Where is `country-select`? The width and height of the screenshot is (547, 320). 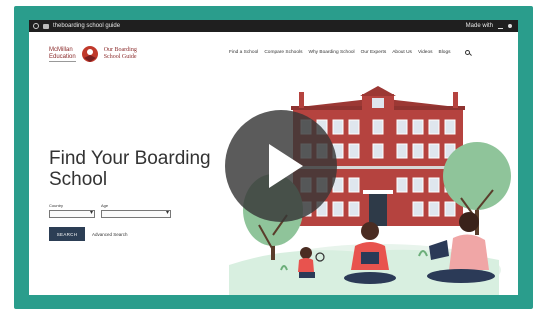
country-select is located at coordinates (72, 213).